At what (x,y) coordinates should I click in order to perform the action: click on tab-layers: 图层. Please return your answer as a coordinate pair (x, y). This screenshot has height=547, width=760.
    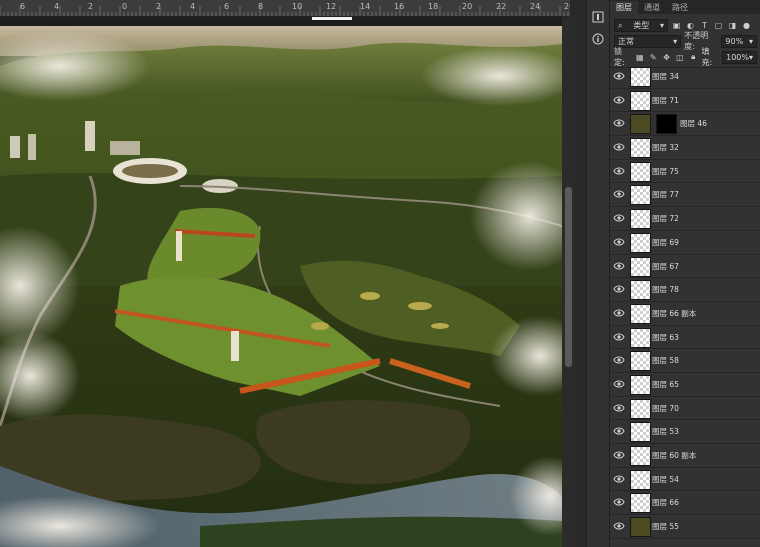
    Looking at the image, I should click on (624, 7).